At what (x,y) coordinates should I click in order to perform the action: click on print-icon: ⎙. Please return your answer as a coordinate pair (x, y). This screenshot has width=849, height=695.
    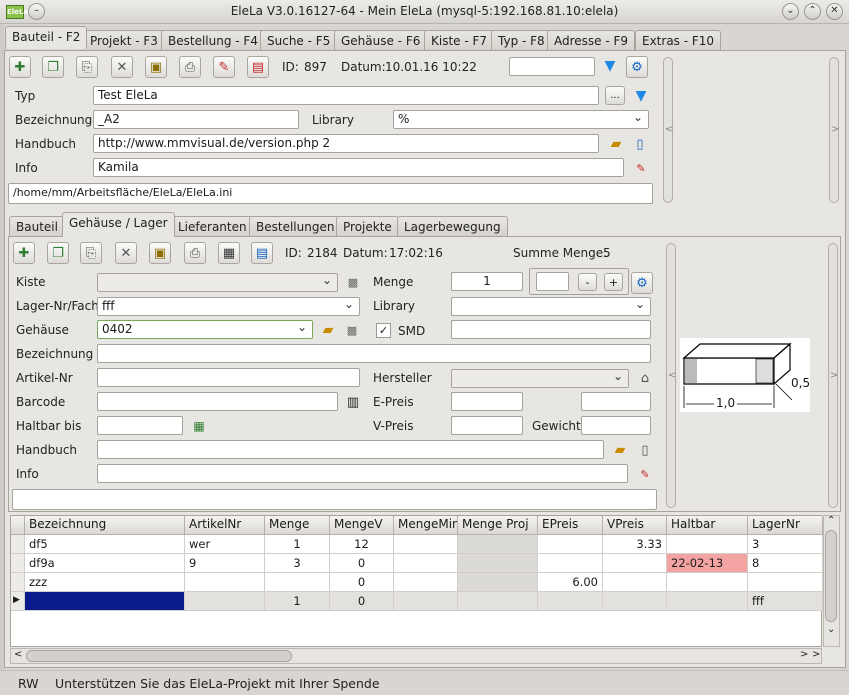
    Looking at the image, I should click on (190, 67).